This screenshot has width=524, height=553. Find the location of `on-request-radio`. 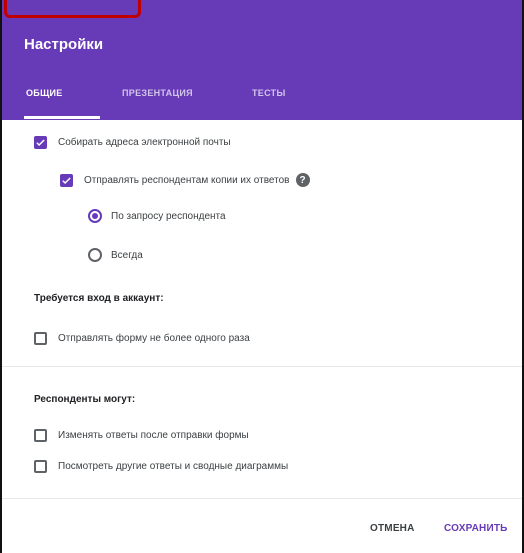

on-request-radio is located at coordinates (95, 216).